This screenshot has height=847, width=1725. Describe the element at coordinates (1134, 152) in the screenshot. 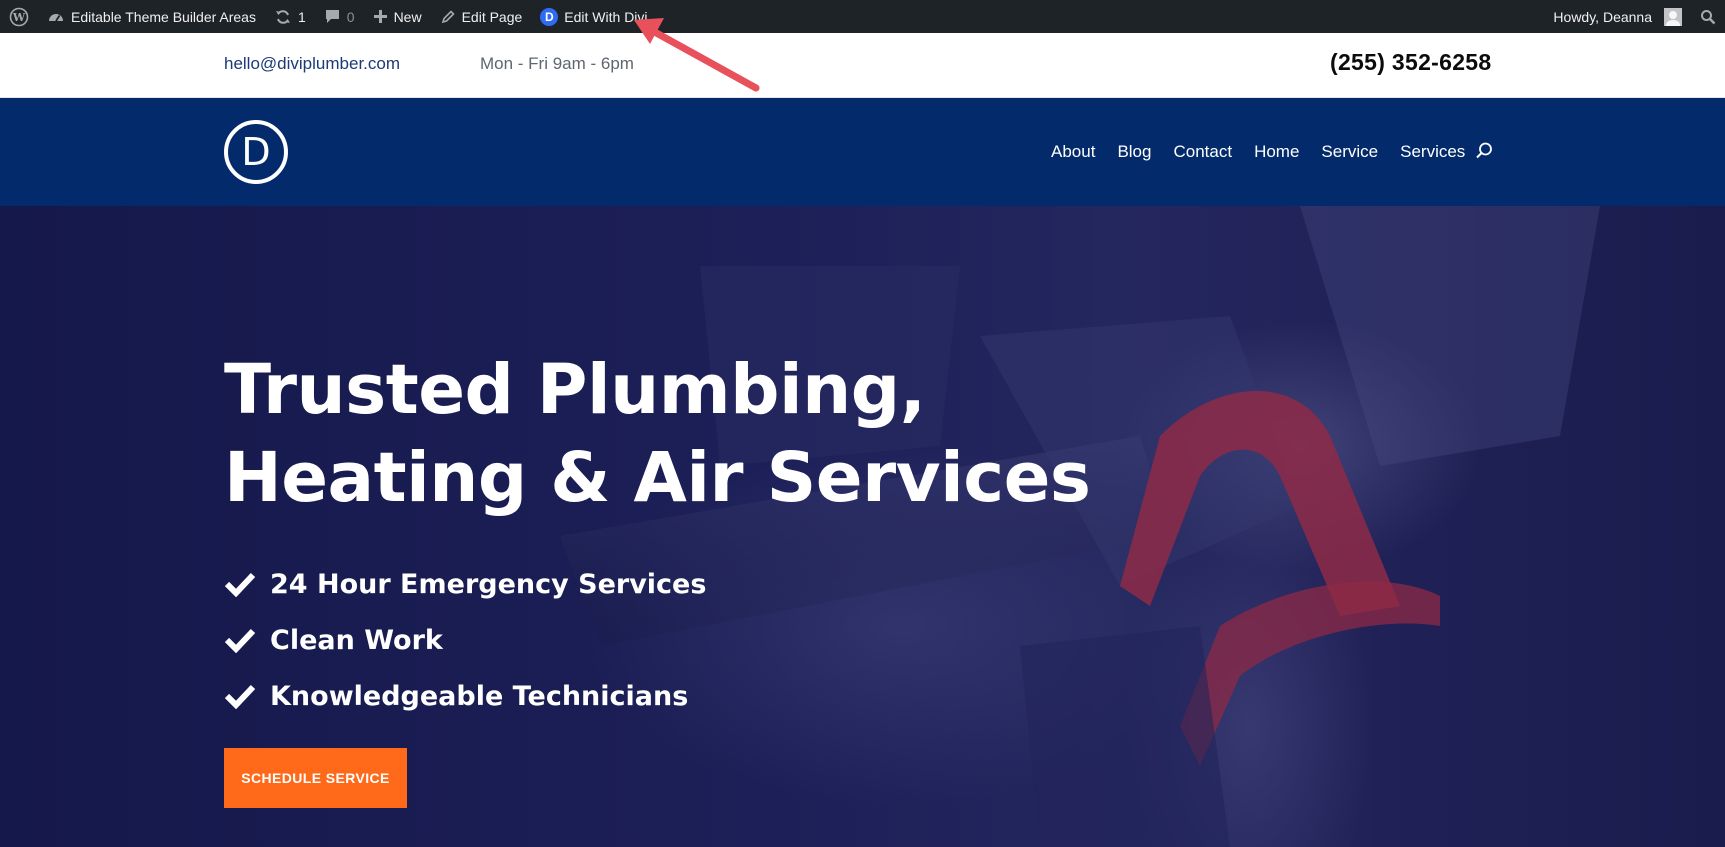

I see `nav-item-blog: Blog` at that location.